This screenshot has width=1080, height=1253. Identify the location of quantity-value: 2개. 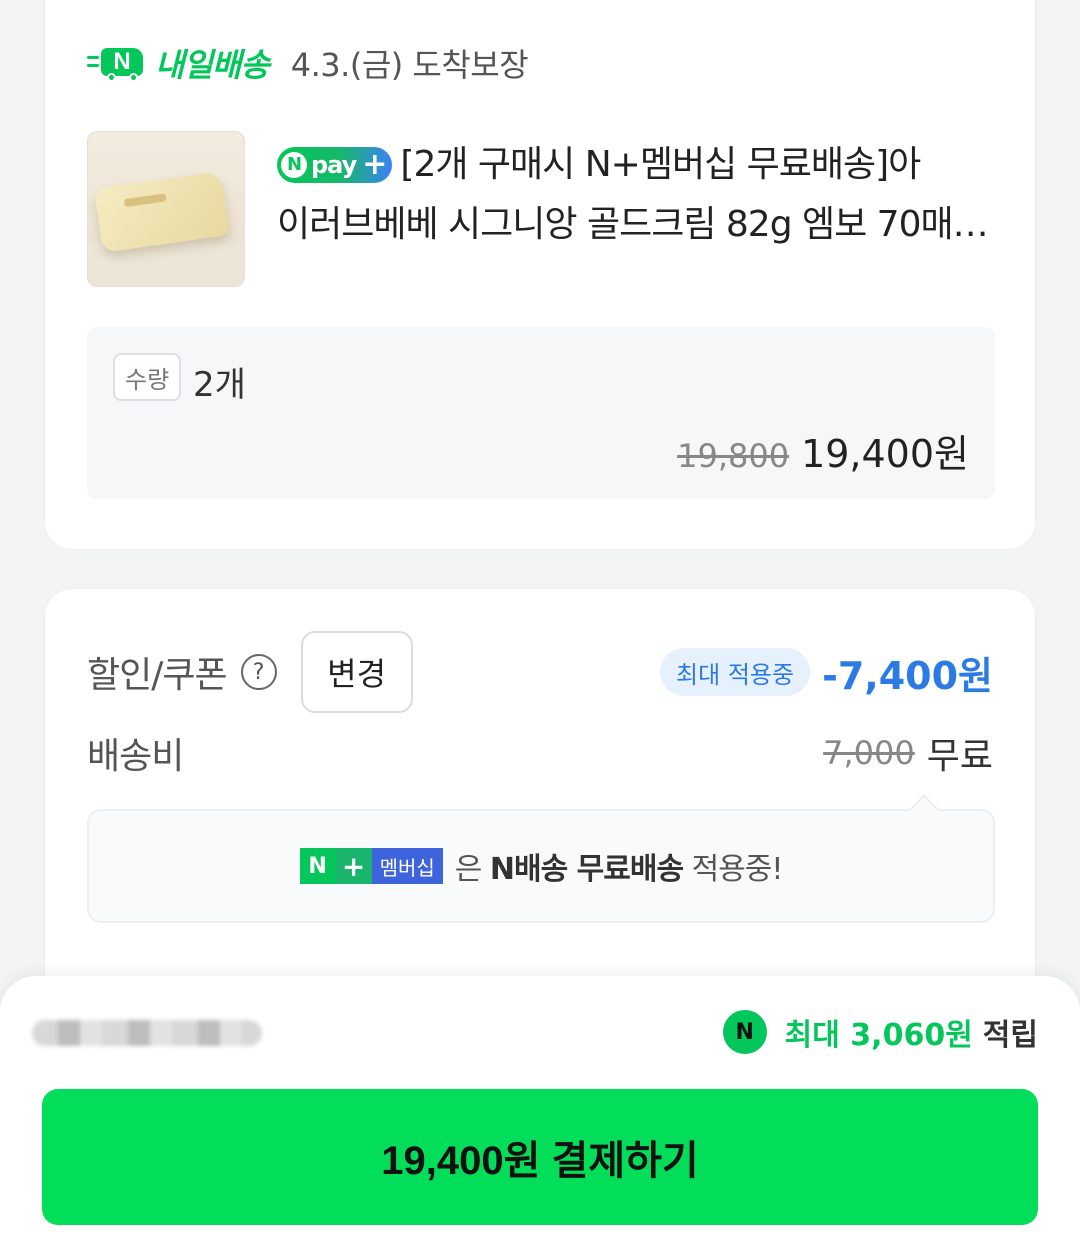
(219, 385).